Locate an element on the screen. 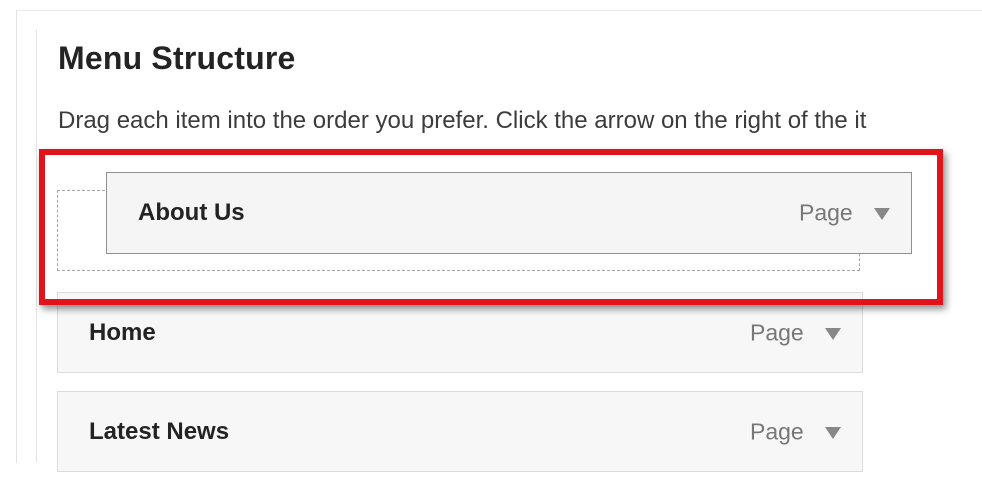  menu-item-title: Home is located at coordinates (122, 332).